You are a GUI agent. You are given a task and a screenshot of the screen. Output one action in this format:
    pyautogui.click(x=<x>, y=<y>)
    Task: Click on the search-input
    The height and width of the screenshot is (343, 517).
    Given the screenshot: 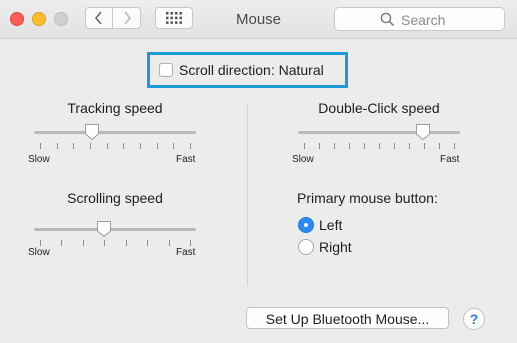 What is the action you would take?
    pyautogui.click(x=448, y=20)
    